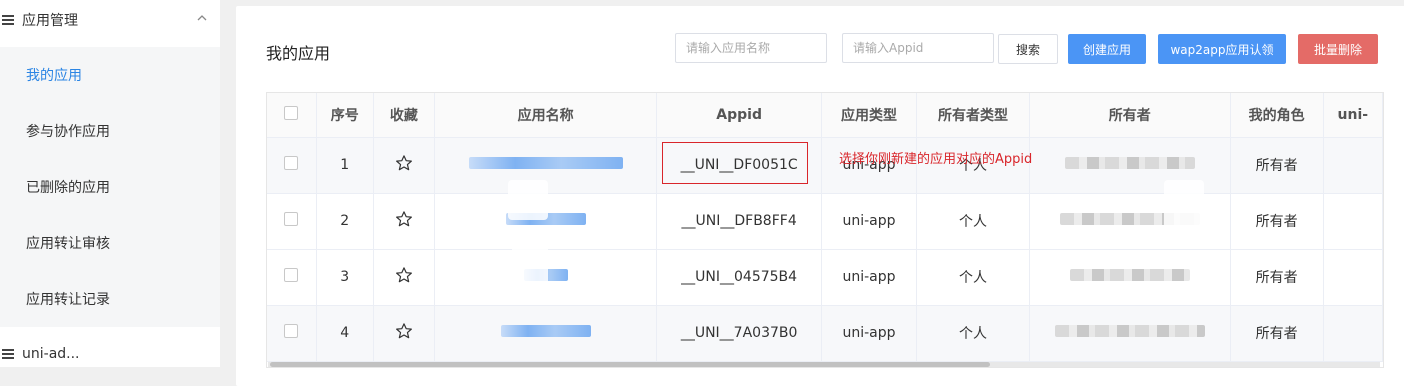  Describe the element at coordinates (1107, 49) in the screenshot. I see `create-app-button: 创建应用` at that location.